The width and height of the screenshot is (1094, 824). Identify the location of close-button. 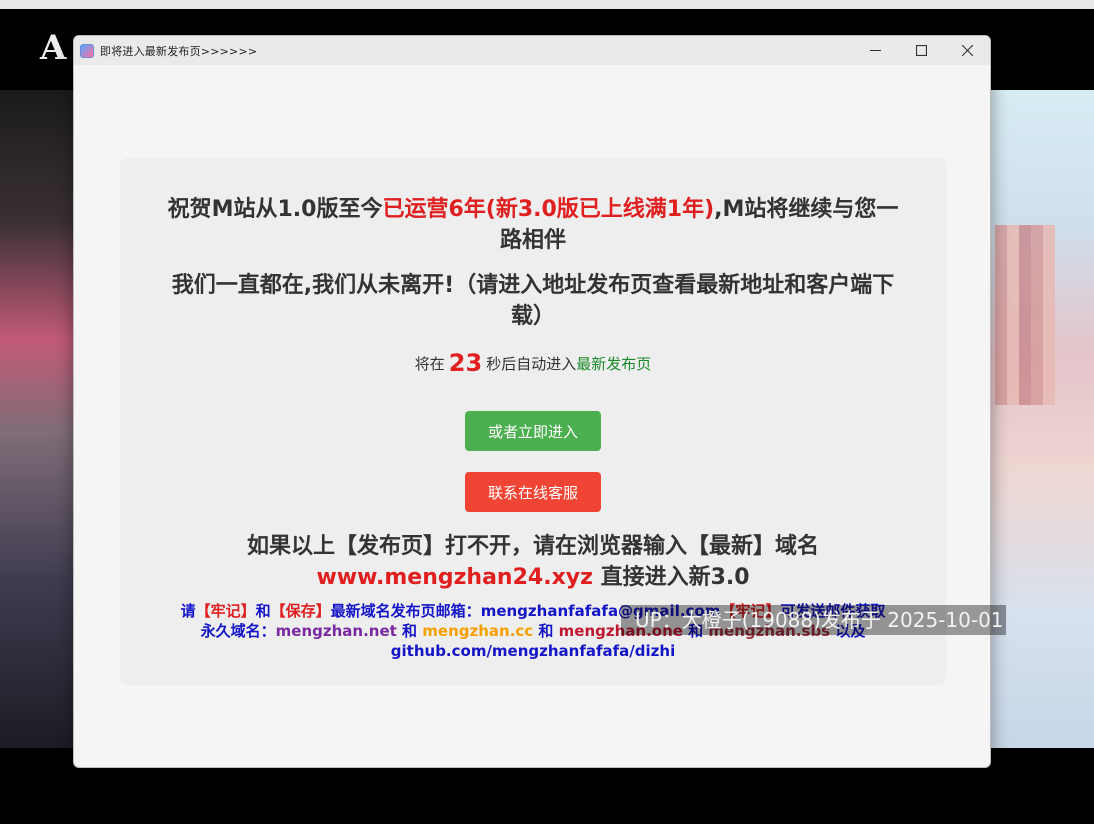
(967, 50).